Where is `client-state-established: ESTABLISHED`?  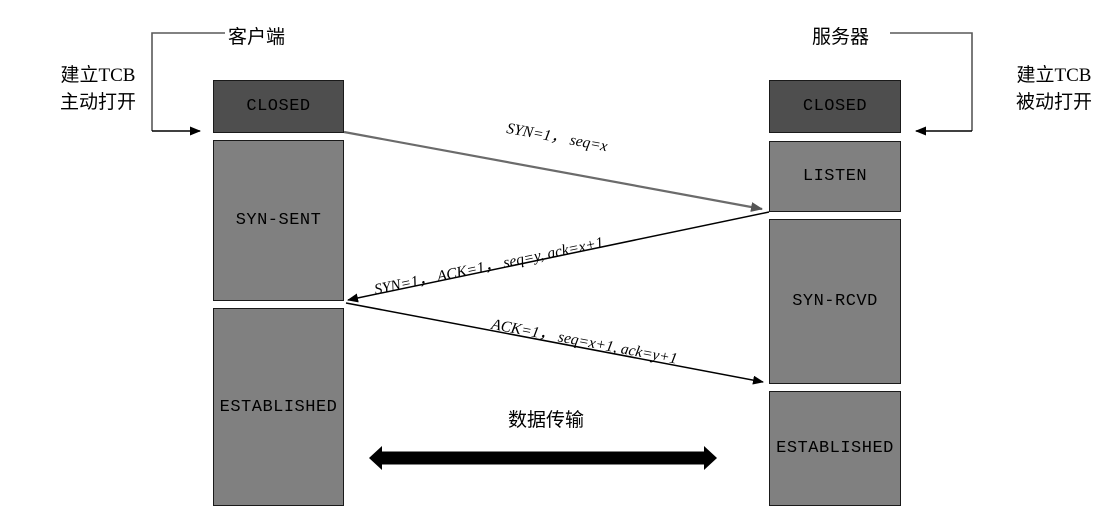 client-state-established: ESTABLISHED is located at coordinates (278, 407).